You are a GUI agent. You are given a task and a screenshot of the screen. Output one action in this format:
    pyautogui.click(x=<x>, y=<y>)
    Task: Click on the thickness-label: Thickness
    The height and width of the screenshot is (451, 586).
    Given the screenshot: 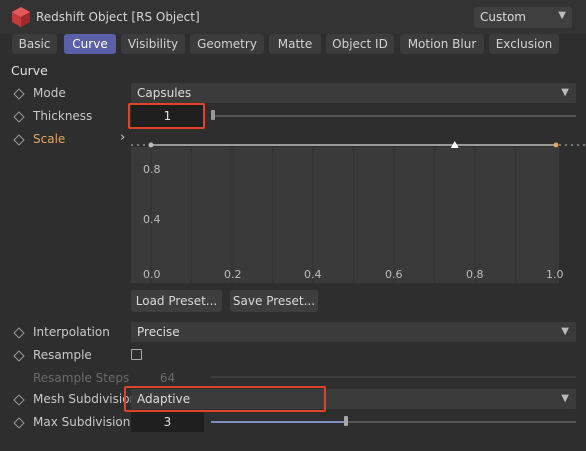 What is the action you would take?
    pyautogui.click(x=63, y=116)
    